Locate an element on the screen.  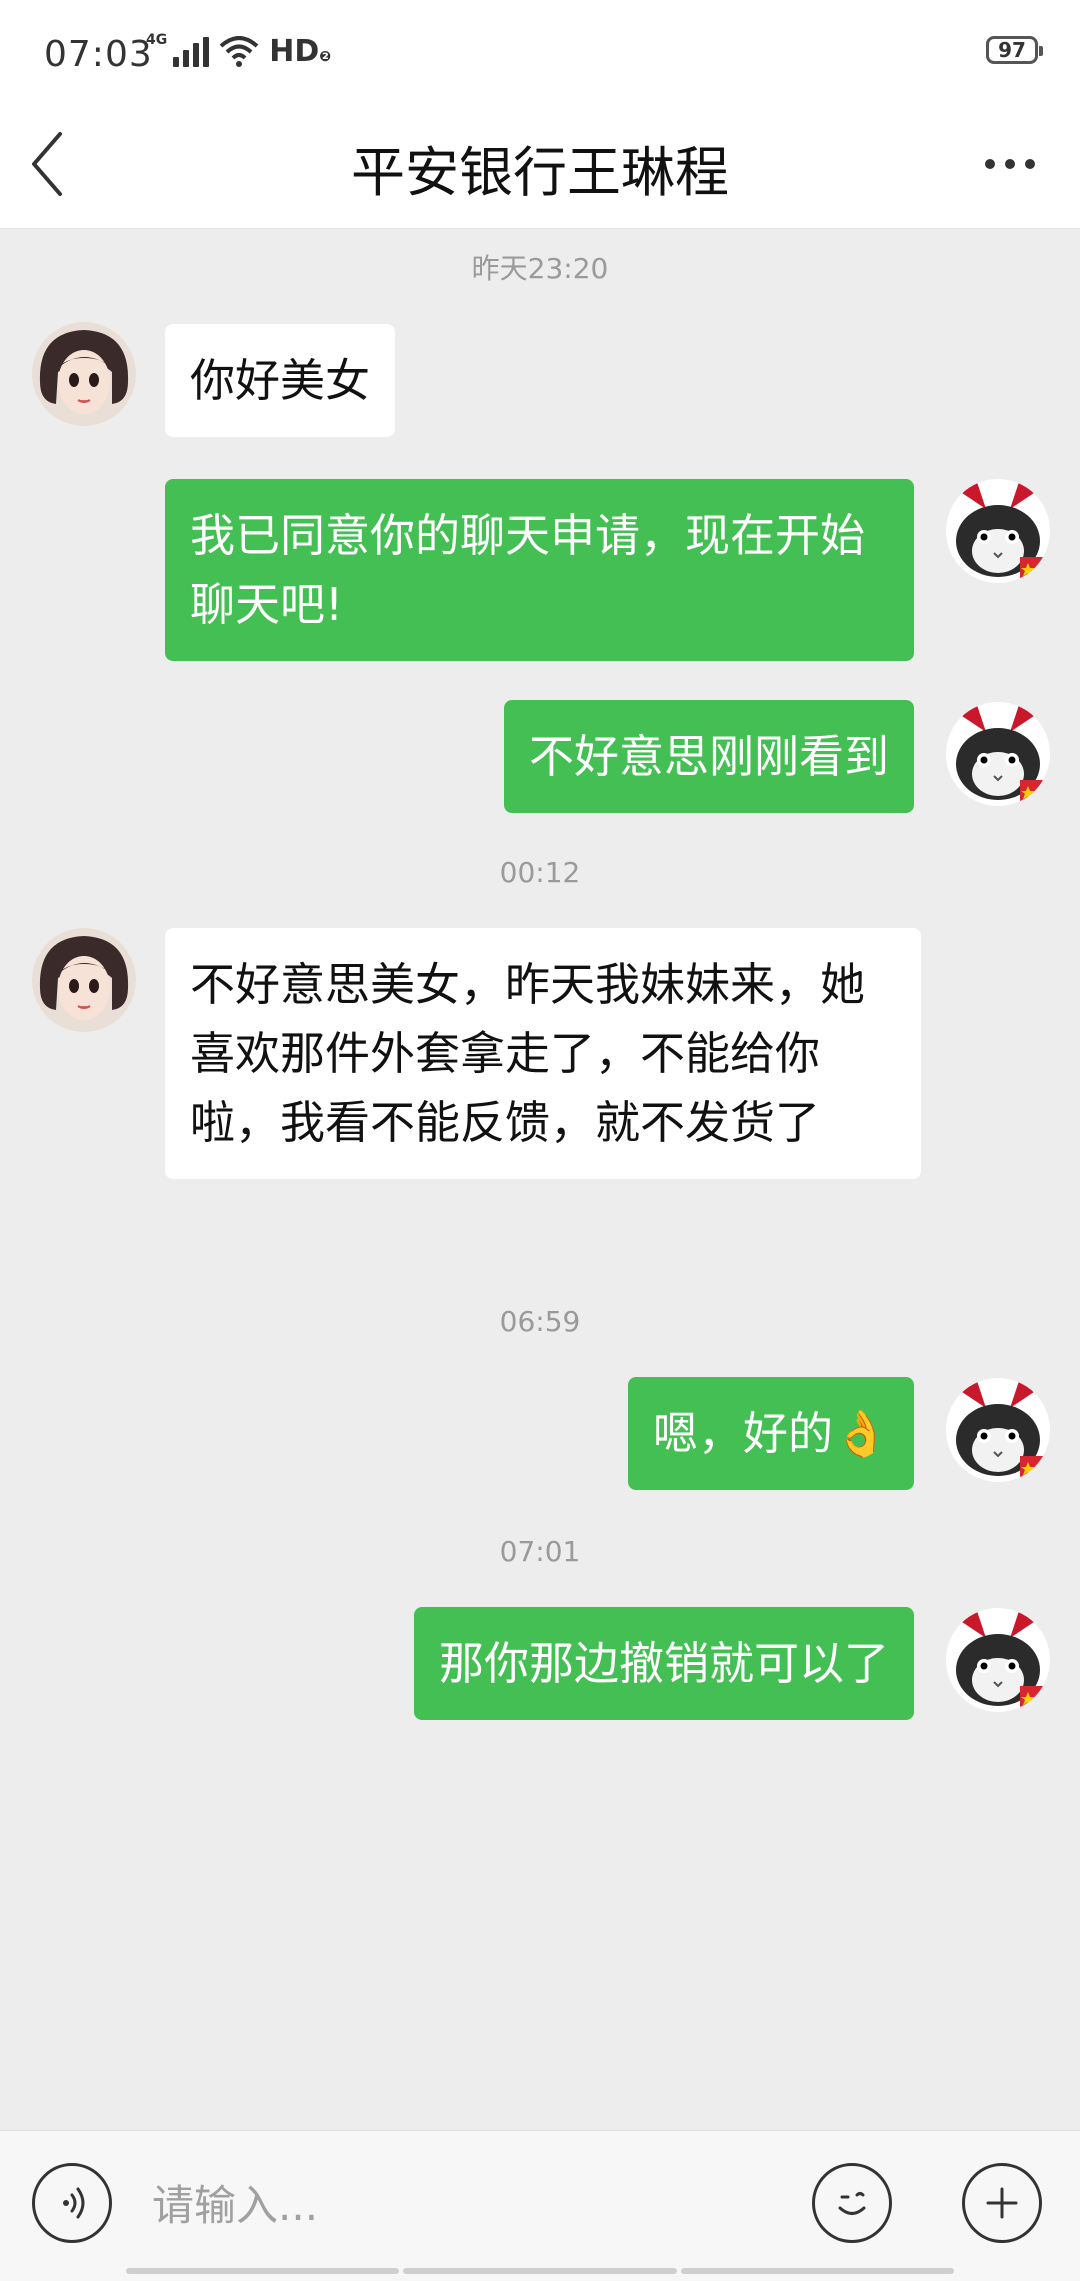
message-bubble-received: 你好美女 is located at coordinates (280, 380).